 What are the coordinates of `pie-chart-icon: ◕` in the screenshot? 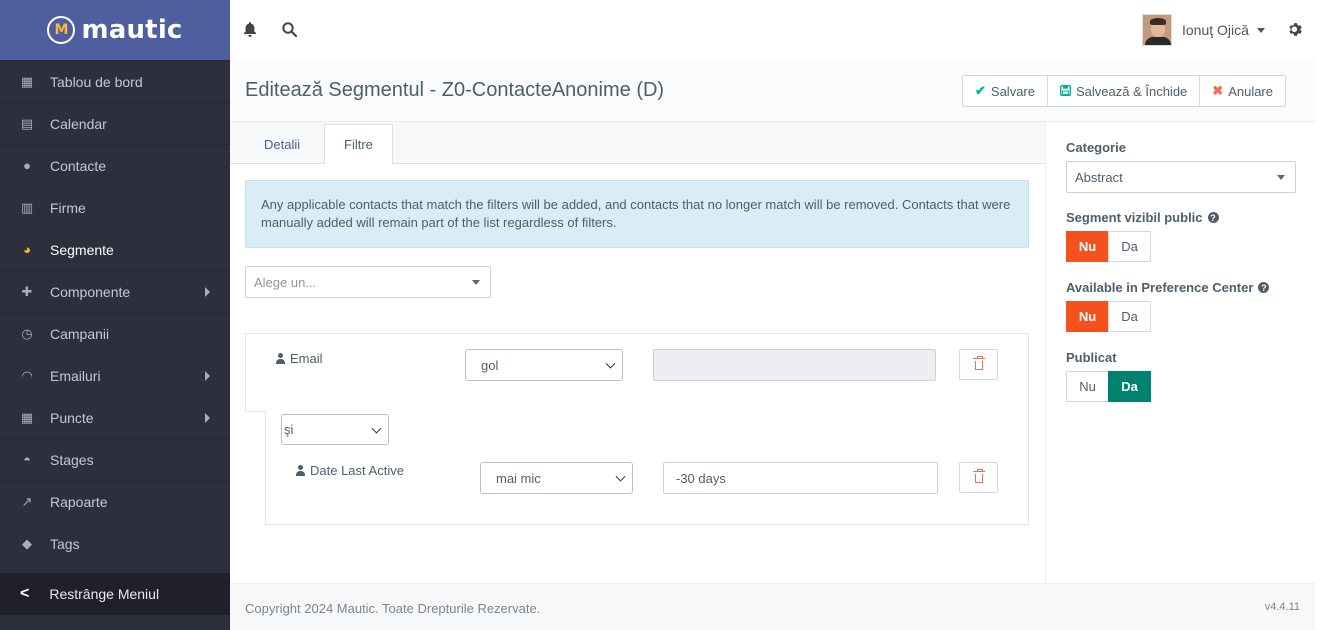 It's located at (27, 249).